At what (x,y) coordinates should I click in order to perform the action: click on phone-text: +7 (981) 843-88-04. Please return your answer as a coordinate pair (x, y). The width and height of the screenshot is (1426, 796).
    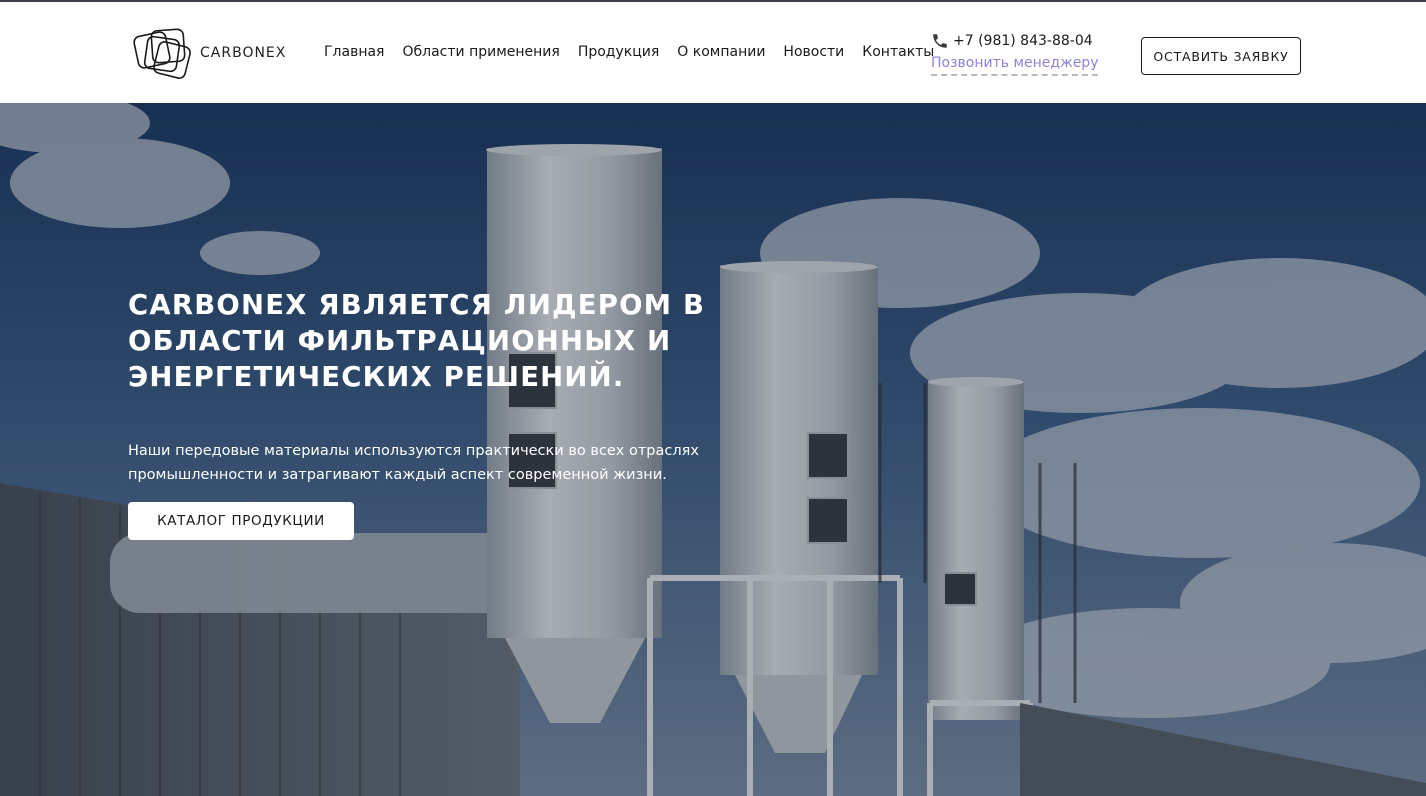
    Looking at the image, I should click on (1023, 41).